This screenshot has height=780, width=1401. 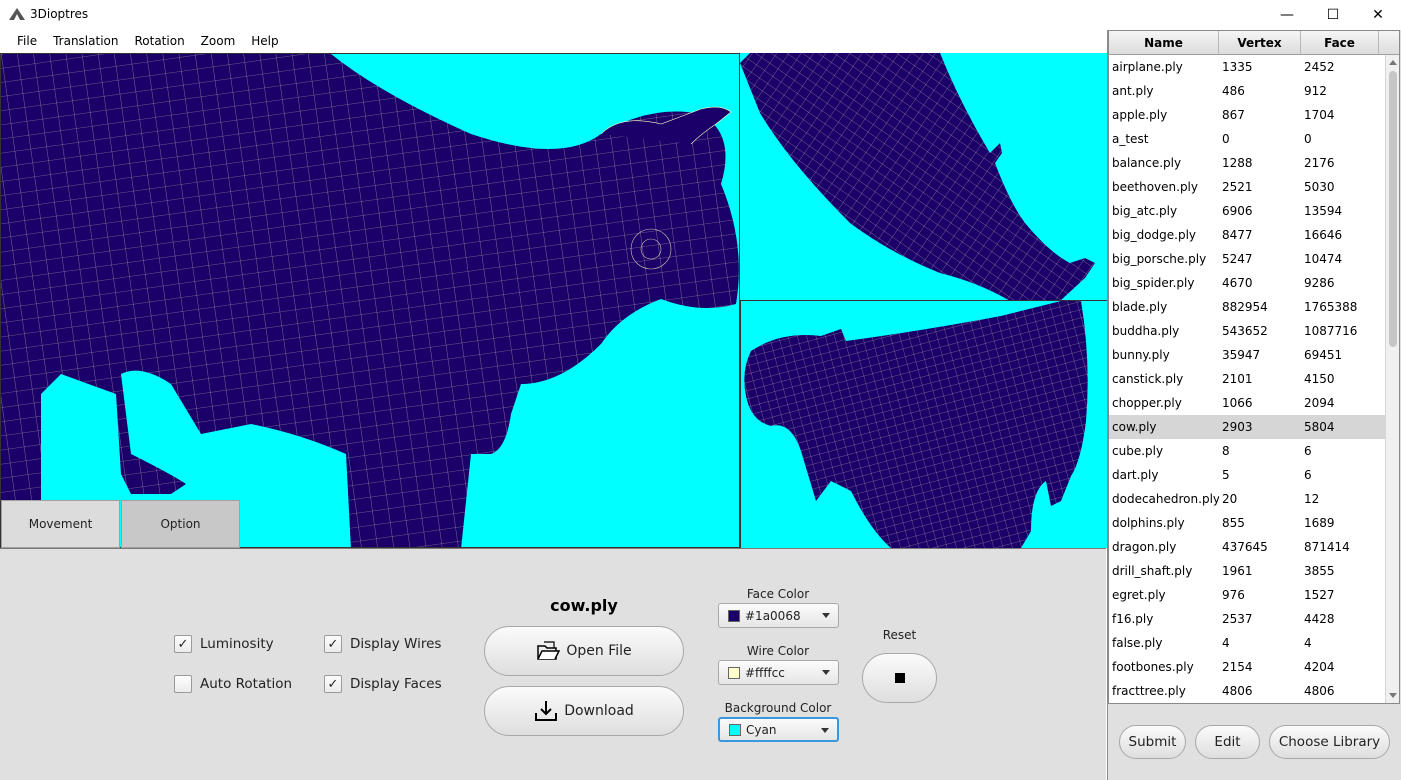 I want to click on table-row: balance.ply 1288 2176, so click(x=1254, y=163).